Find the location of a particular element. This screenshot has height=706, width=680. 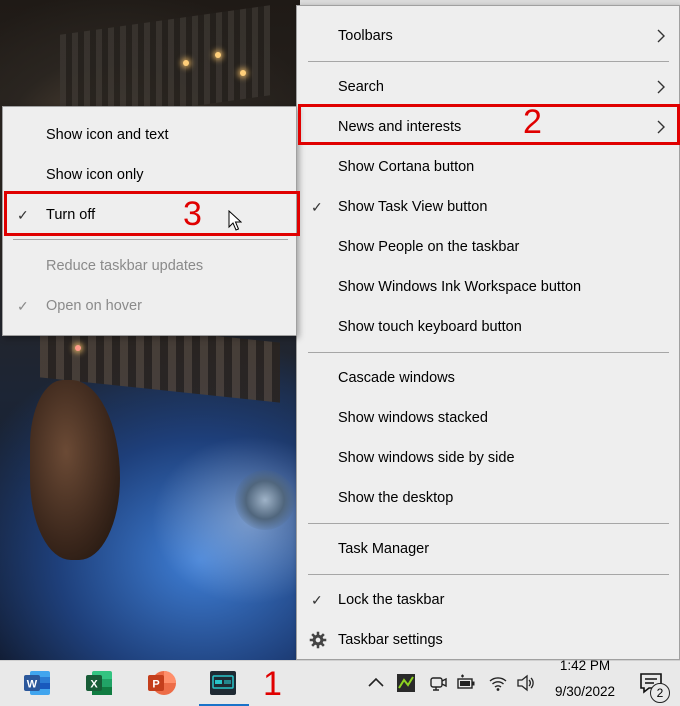

menu-item-label: Cascade windows is located at coordinates (396, 378).